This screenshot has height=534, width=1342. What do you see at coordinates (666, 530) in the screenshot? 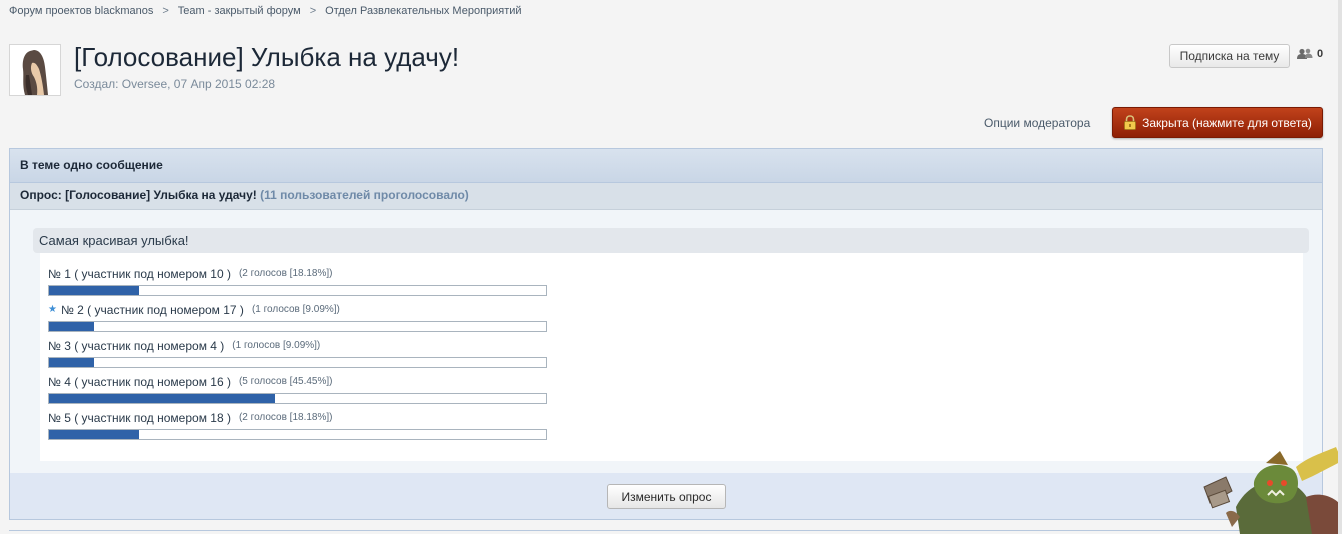
I see `divider` at bounding box center [666, 530].